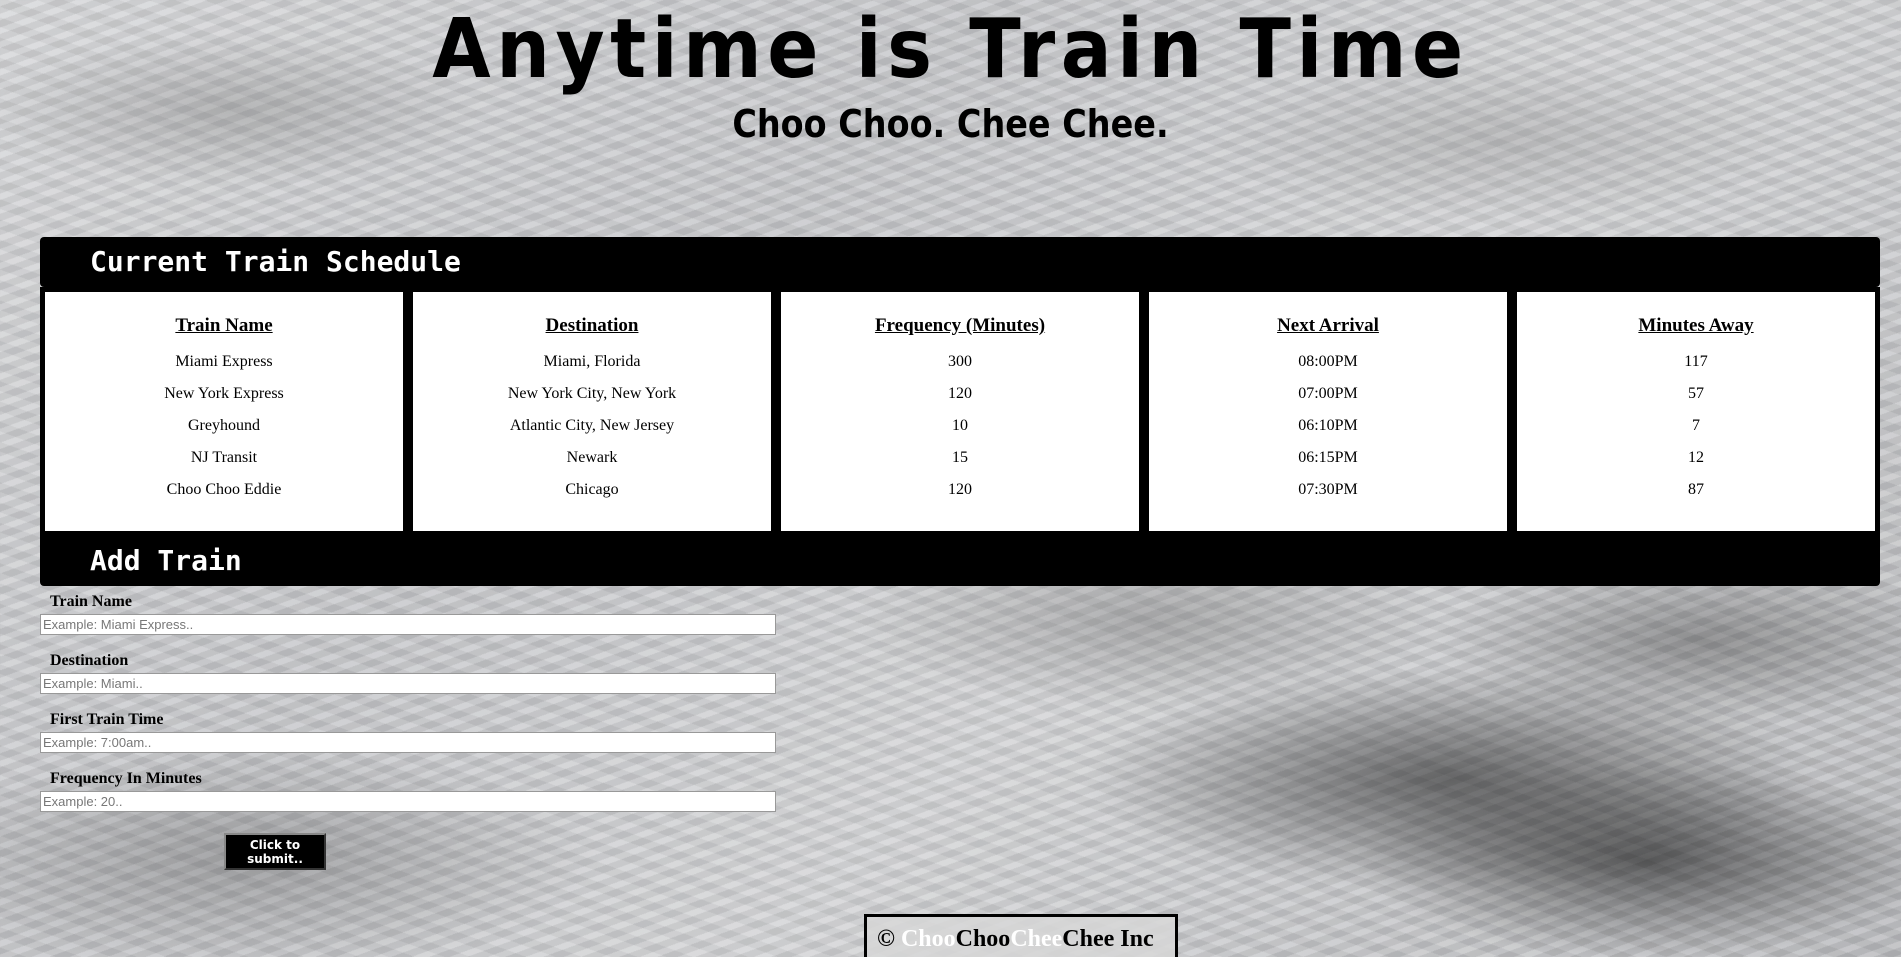 The height and width of the screenshot is (957, 1901). What do you see at coordinates (1696, 489) in the screenshot?
I see `table-cell: 87` at bounding box center [1696, 489].